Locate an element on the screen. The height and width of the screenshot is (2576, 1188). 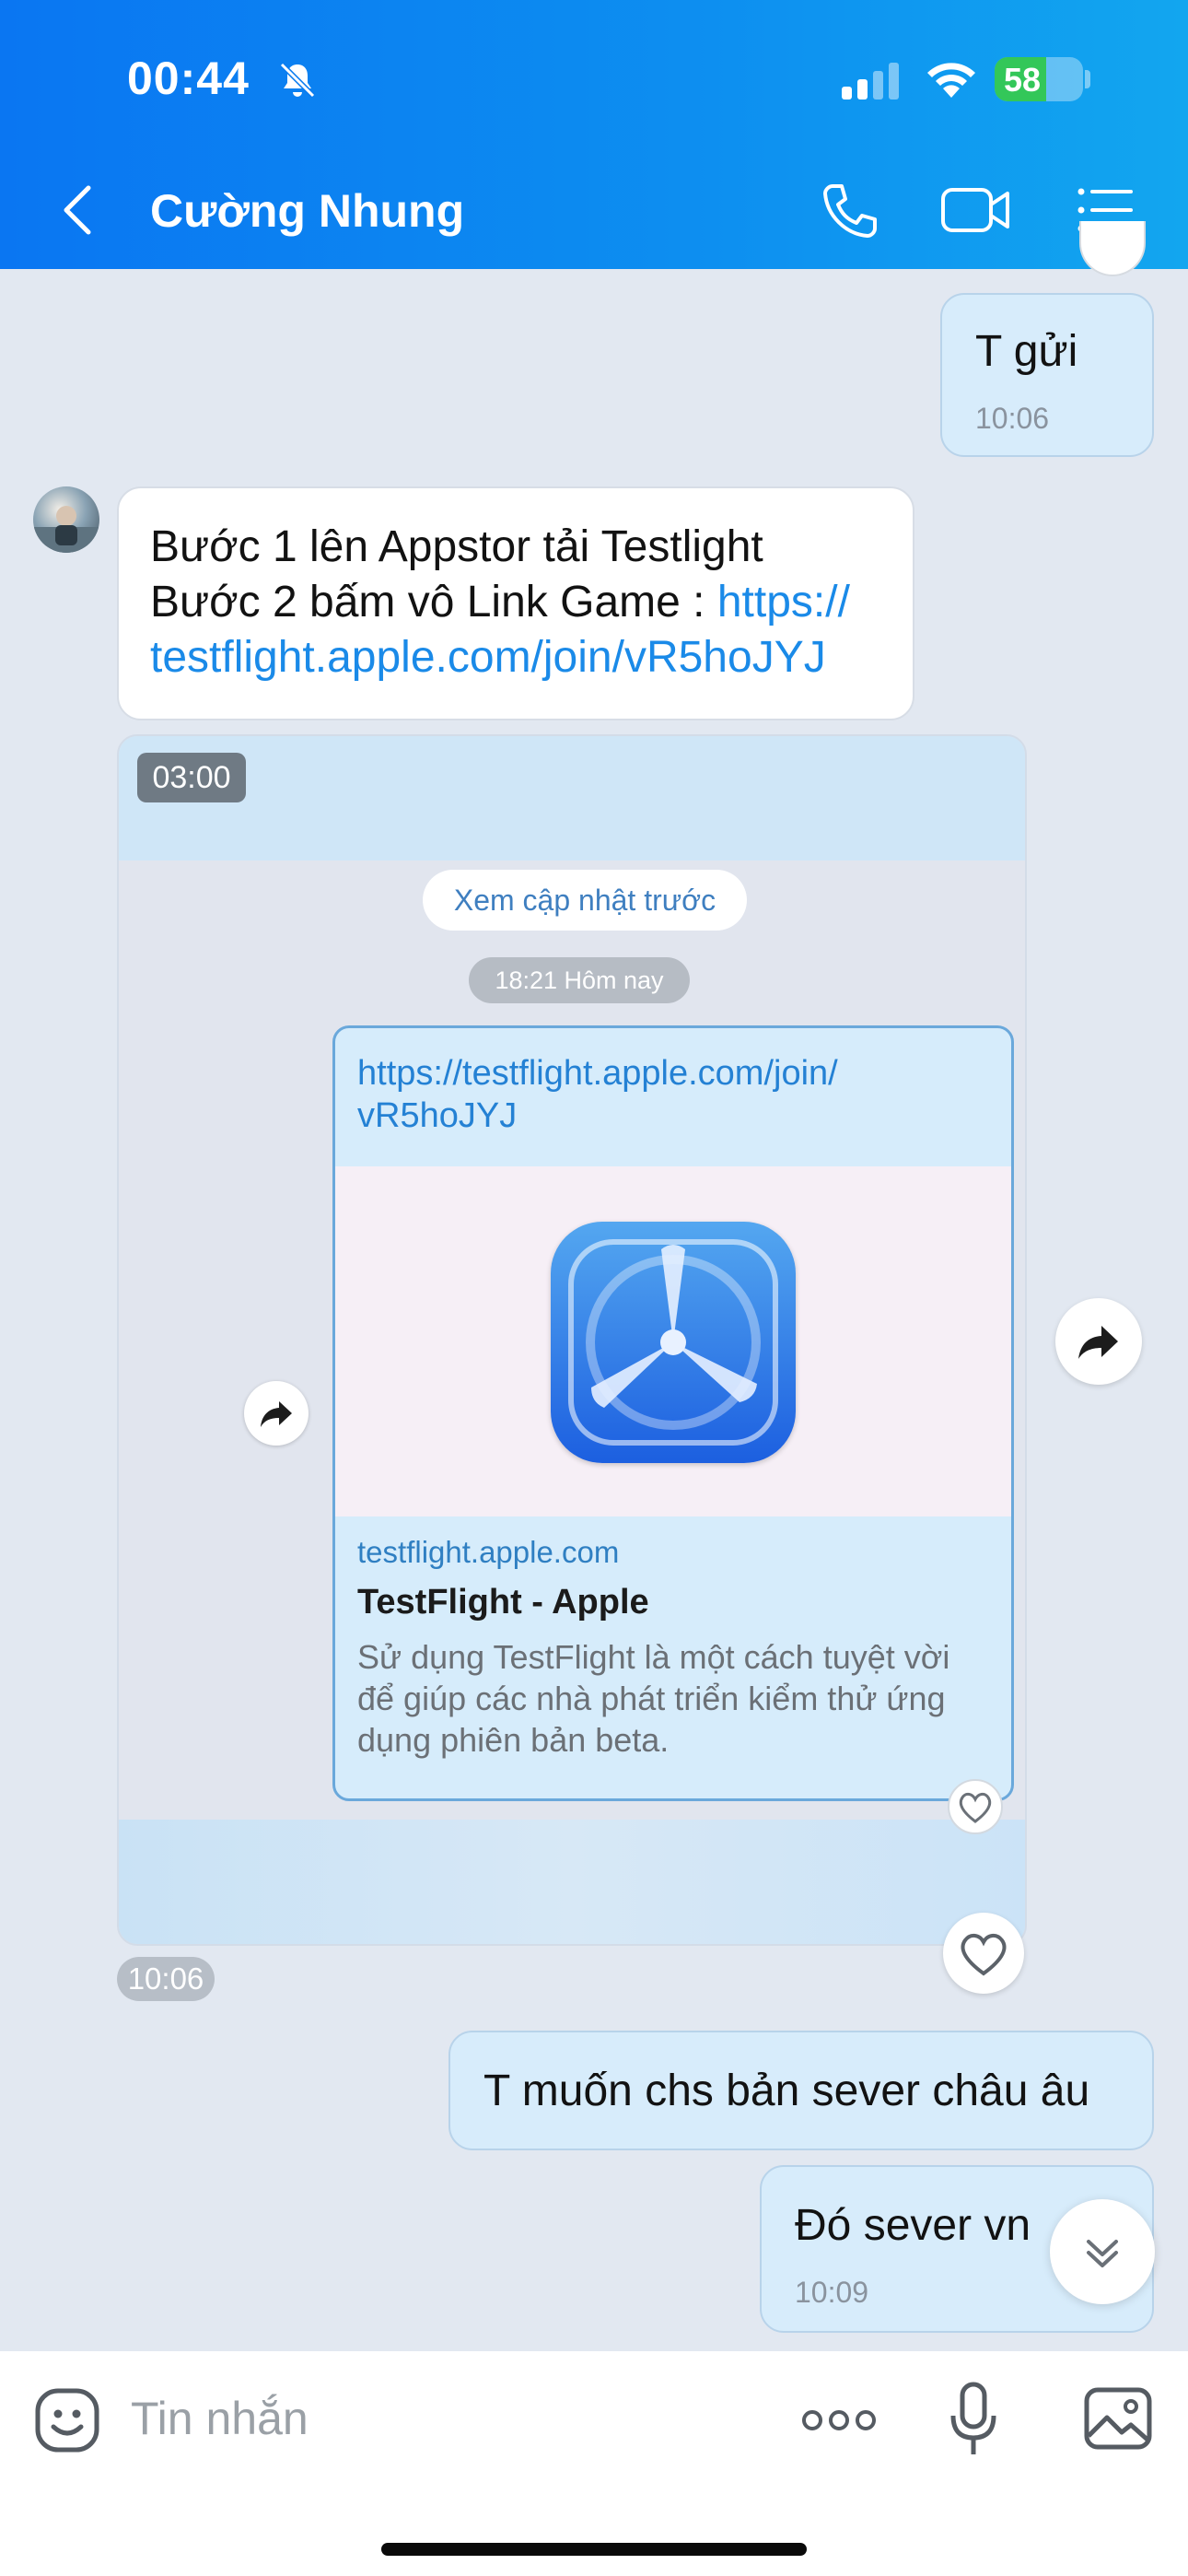
message-link: https:// is located at coordinates (783, 602).